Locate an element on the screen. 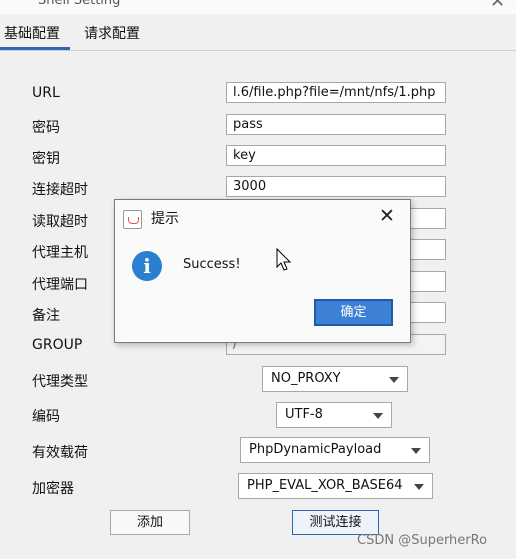  proxy-port-label: 代理端口 is located at coordinates (60, 285).